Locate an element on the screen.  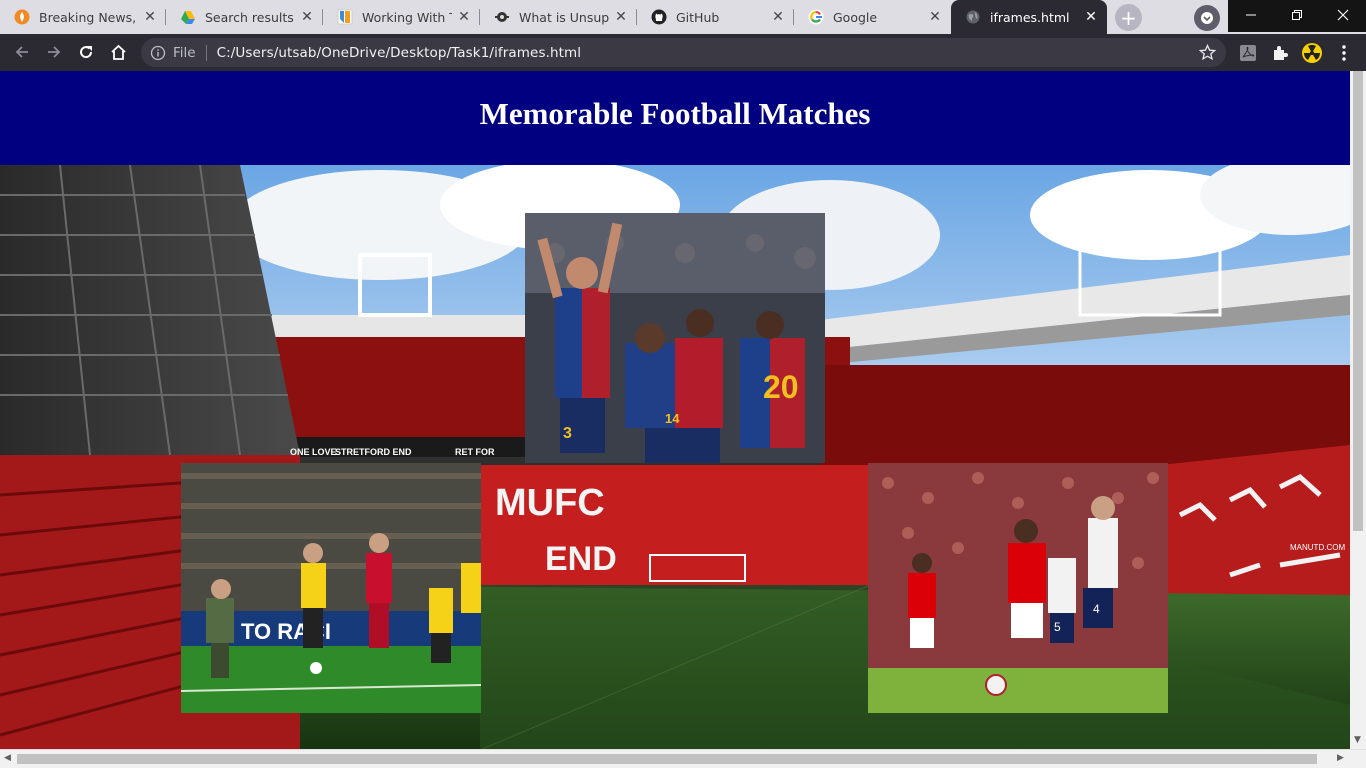
tab-unsupervised: What is Unsuperv ✕ is located at coordinates (558, 17).